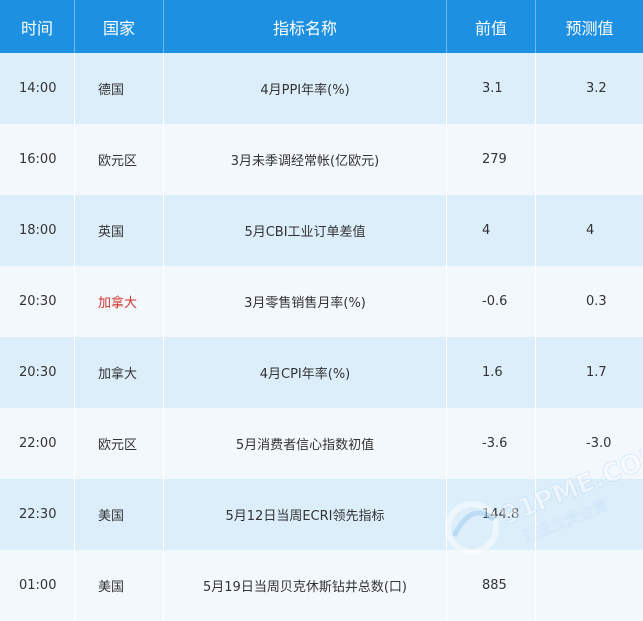 The height and width of the screenshot is (621, 643). I want to click on cell-previous: 144.8, so click(491, 514).